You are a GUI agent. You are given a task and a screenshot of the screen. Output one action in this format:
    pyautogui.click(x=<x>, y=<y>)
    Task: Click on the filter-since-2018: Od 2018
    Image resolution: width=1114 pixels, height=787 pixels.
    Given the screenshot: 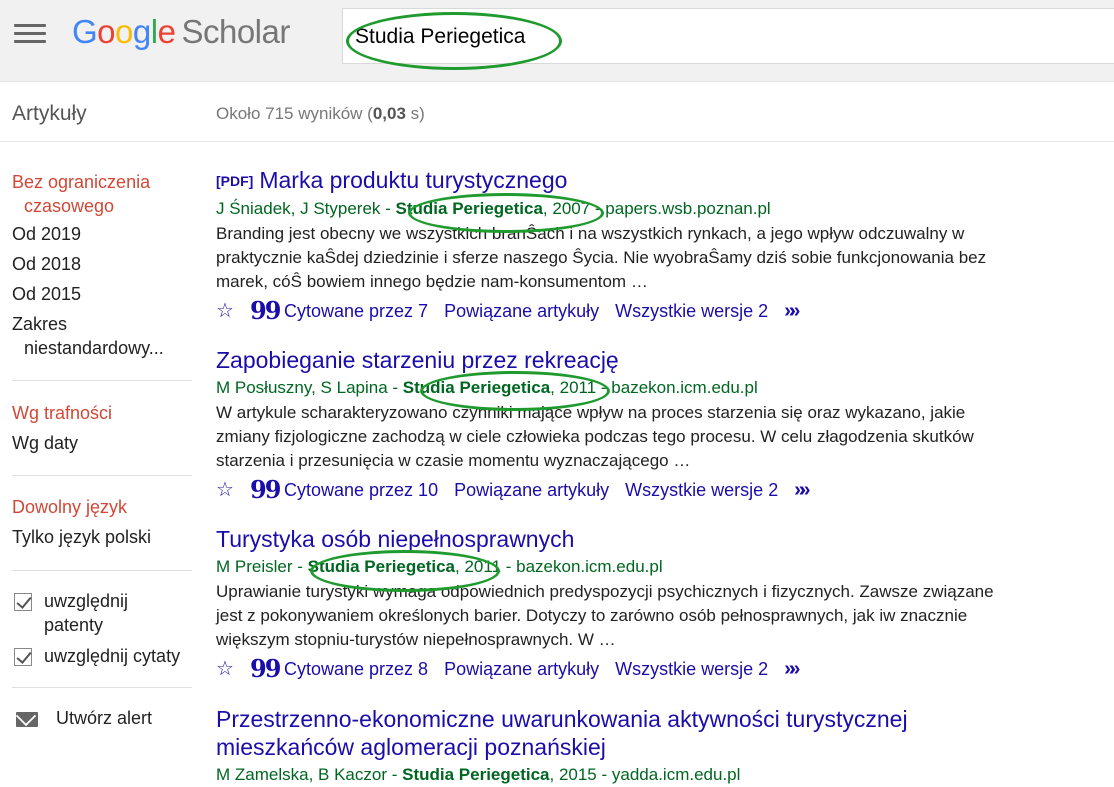 What is the action you would take?
    pyautogui.click(x=46, y=264)
    